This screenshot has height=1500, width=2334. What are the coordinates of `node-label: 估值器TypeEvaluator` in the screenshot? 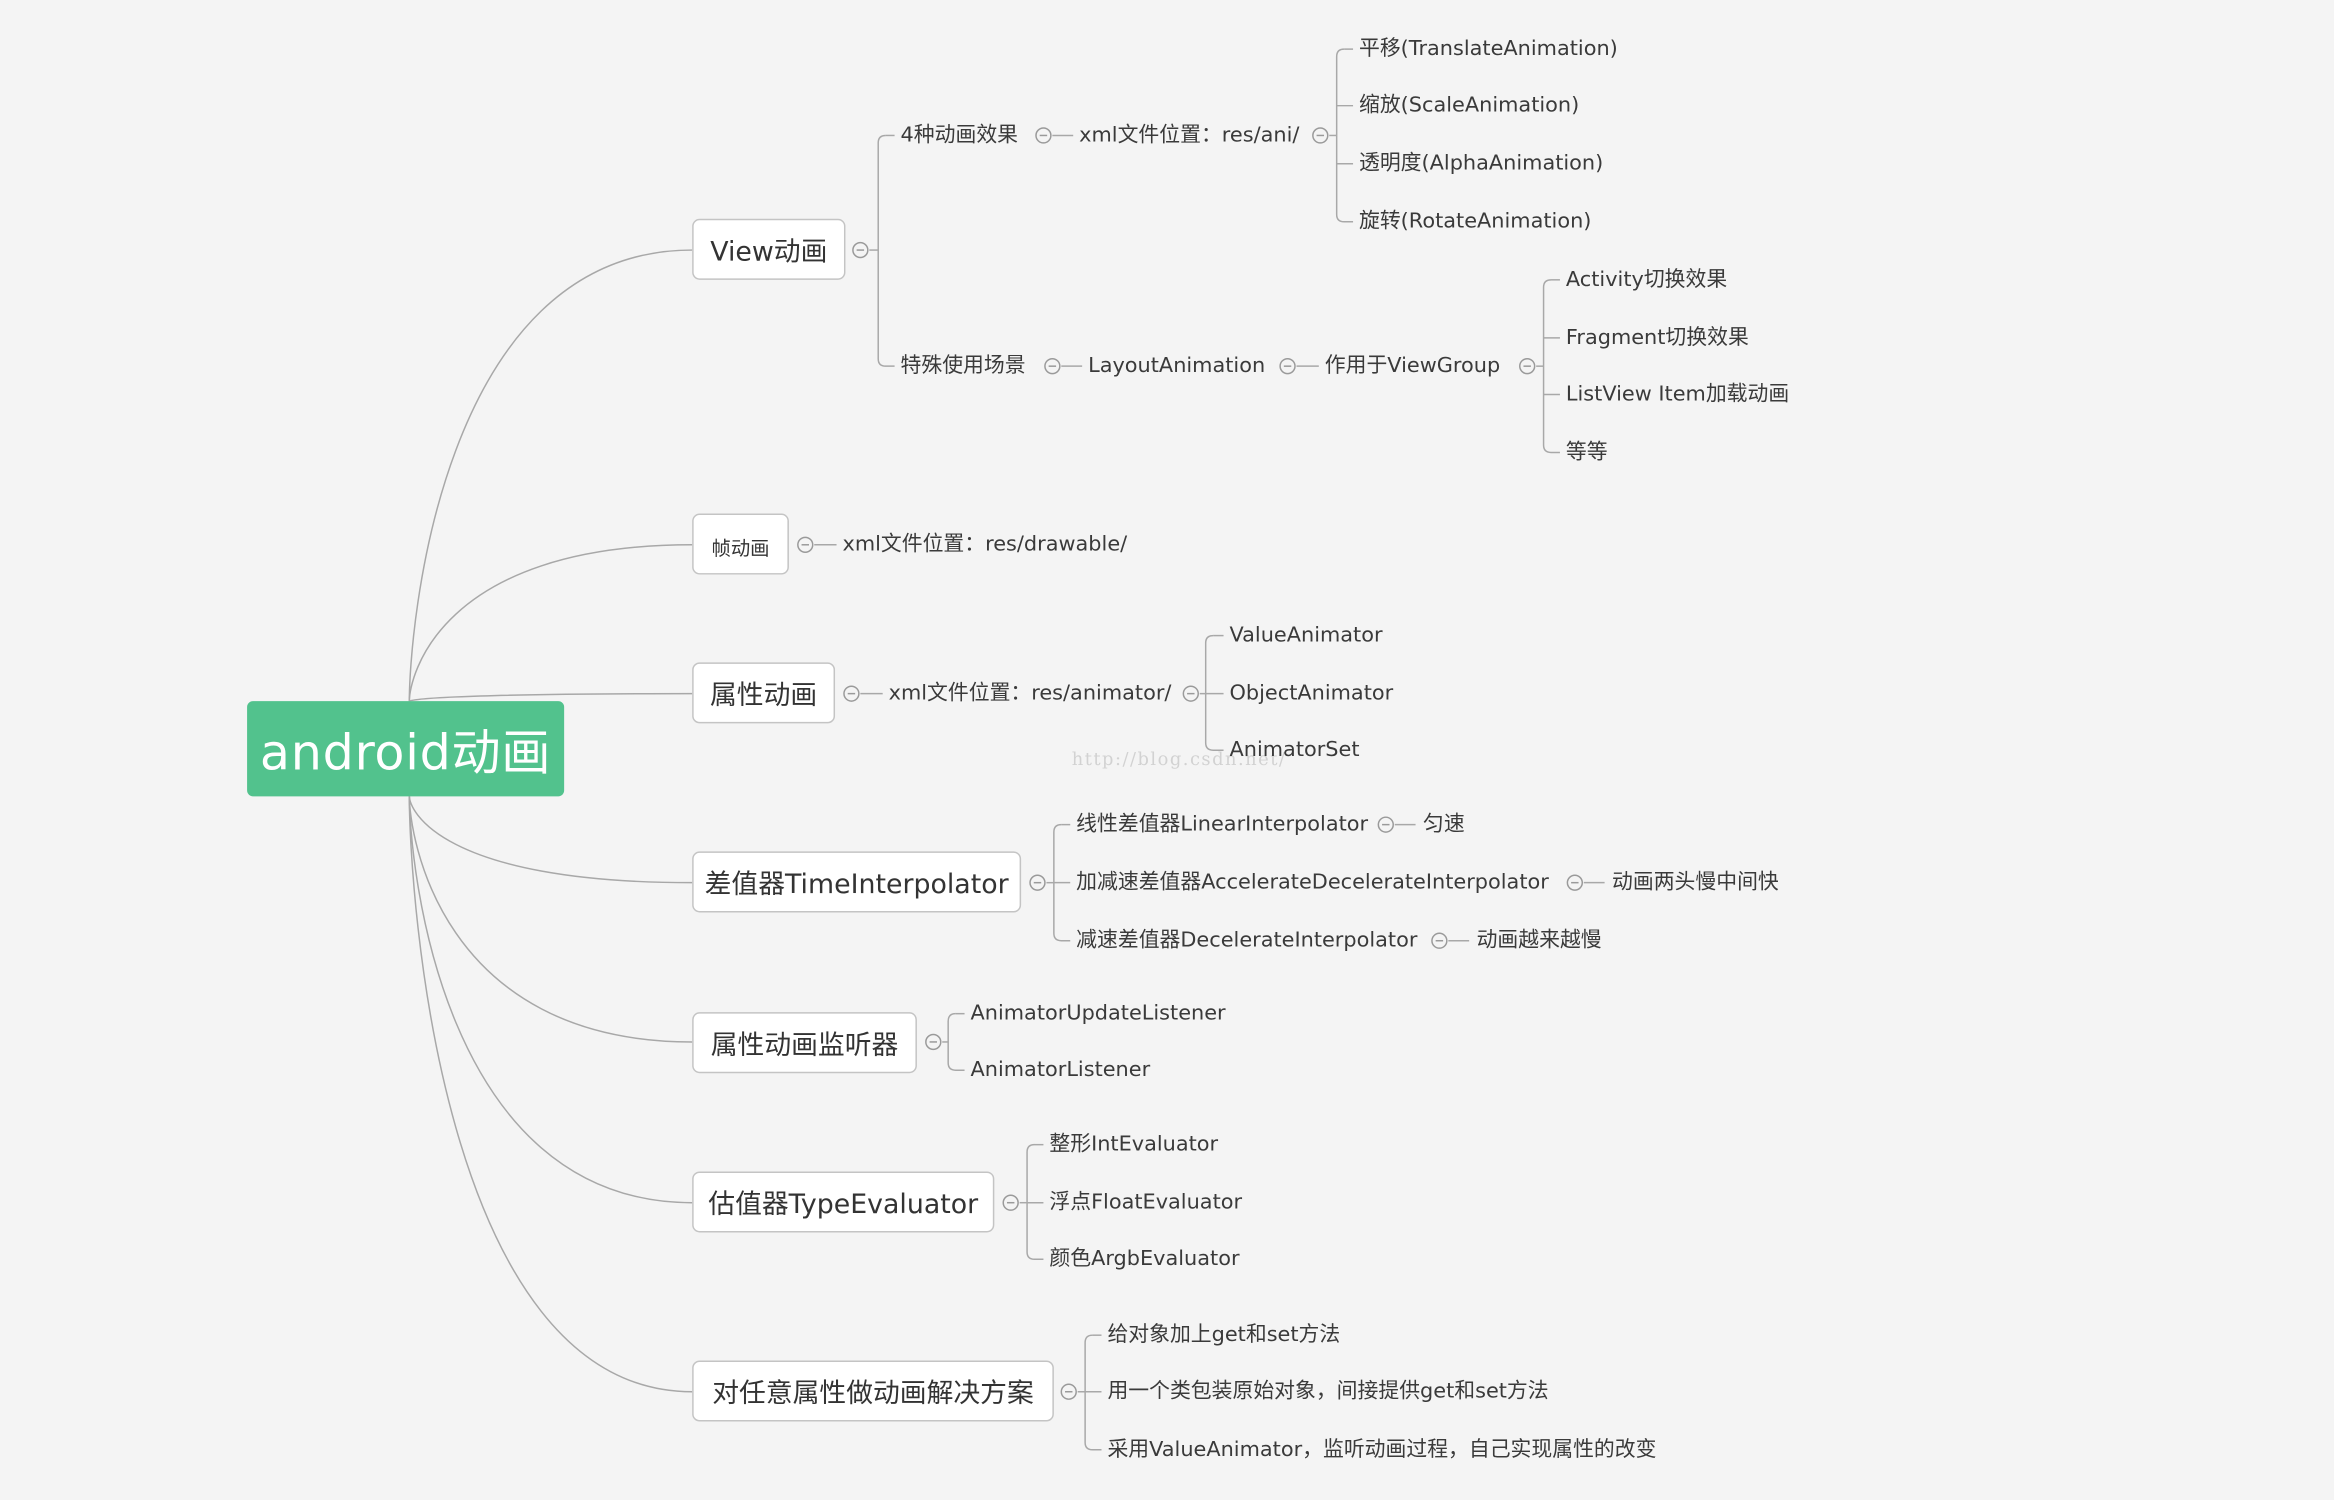 It's located at (843, 1204).